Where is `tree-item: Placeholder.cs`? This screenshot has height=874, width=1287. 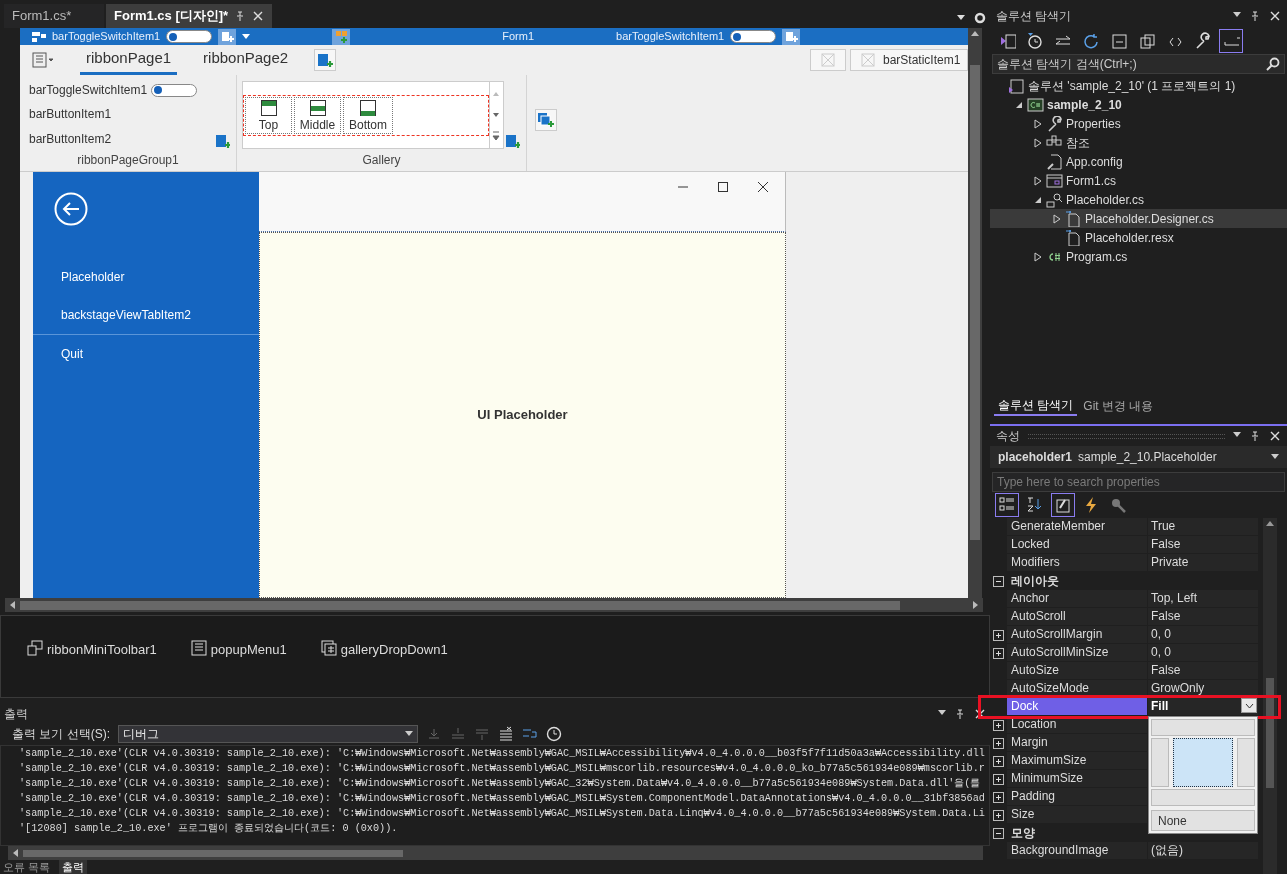
tree-item: Placeholder.cs is located at coordinates (1138, 199).